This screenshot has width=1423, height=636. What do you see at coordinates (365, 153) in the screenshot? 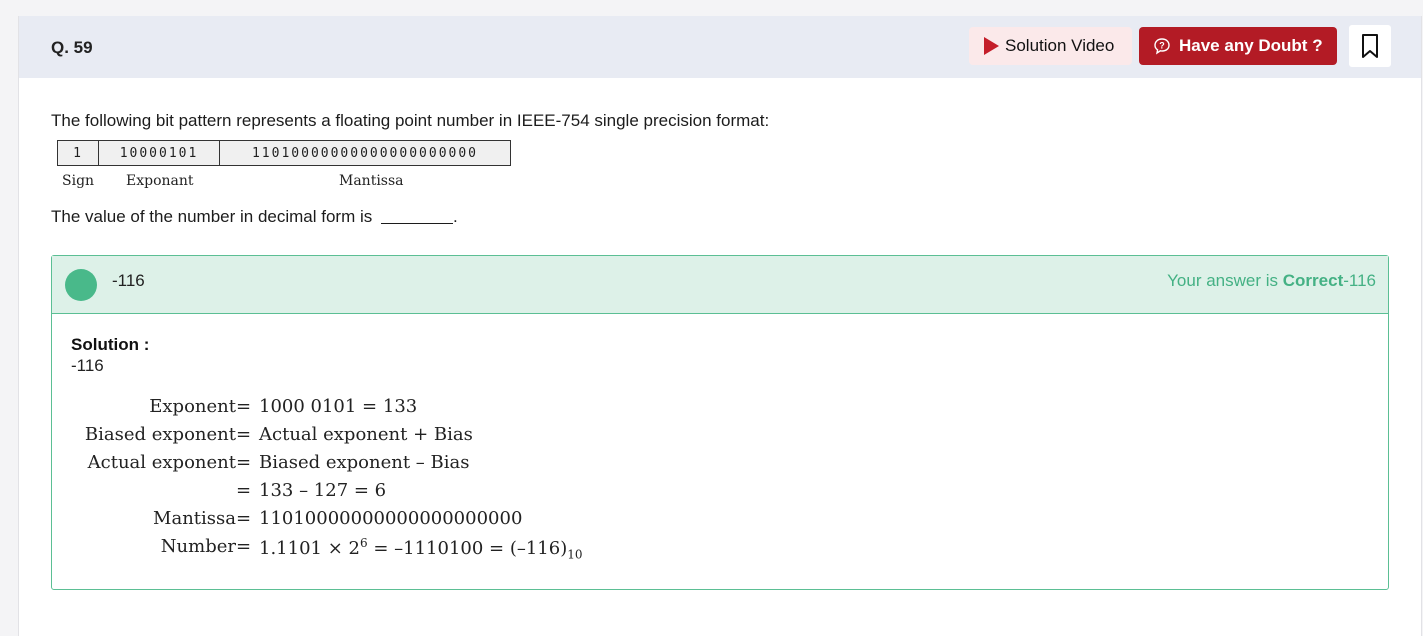
I see `mantissa-bits-cell: 11010000000000000000000` at bounding box center [365, 153].